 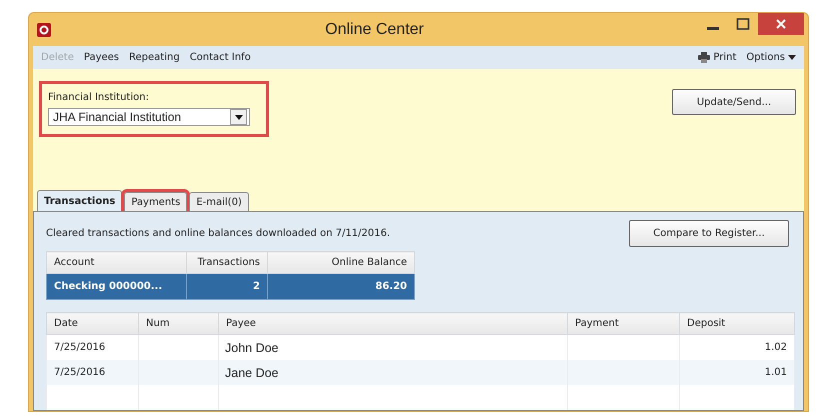 I want to click on table-cell: Jane Doe, so click(x=393, y=372).